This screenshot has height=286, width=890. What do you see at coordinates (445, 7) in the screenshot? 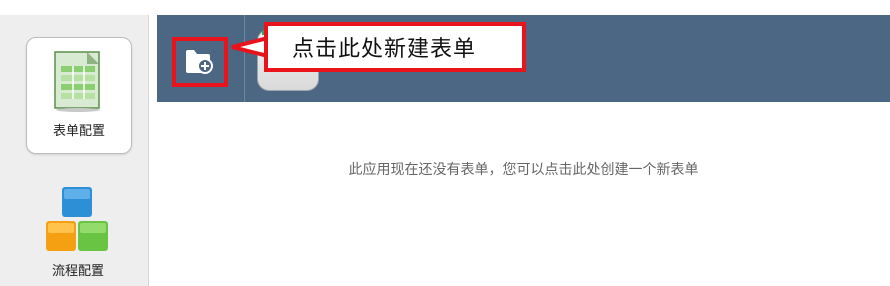
I see `top-border` at bounding box center [445, 7].